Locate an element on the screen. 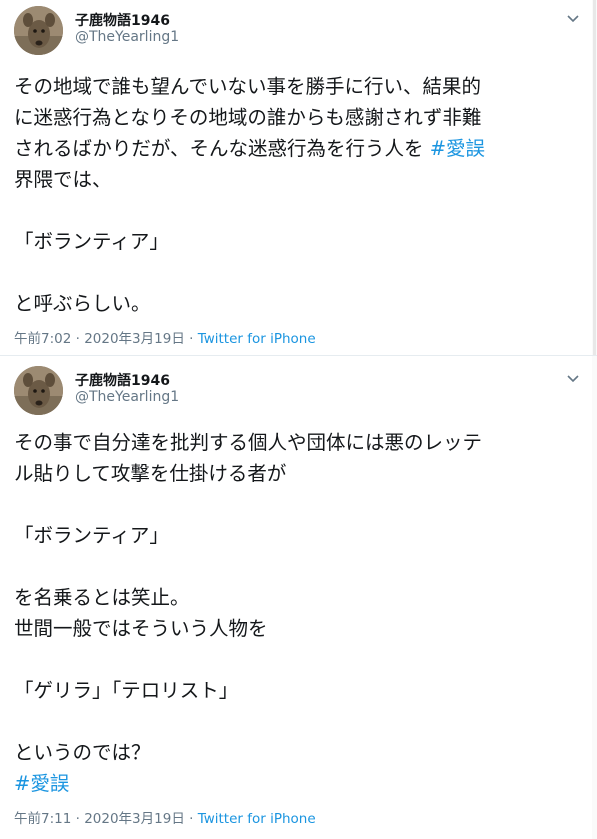 This screenshot has height=839, width=597. tweet-text-continued: 界隈では、 「ボランティア」 と呼ぶらしい。 is located at coordinates (91, 241).